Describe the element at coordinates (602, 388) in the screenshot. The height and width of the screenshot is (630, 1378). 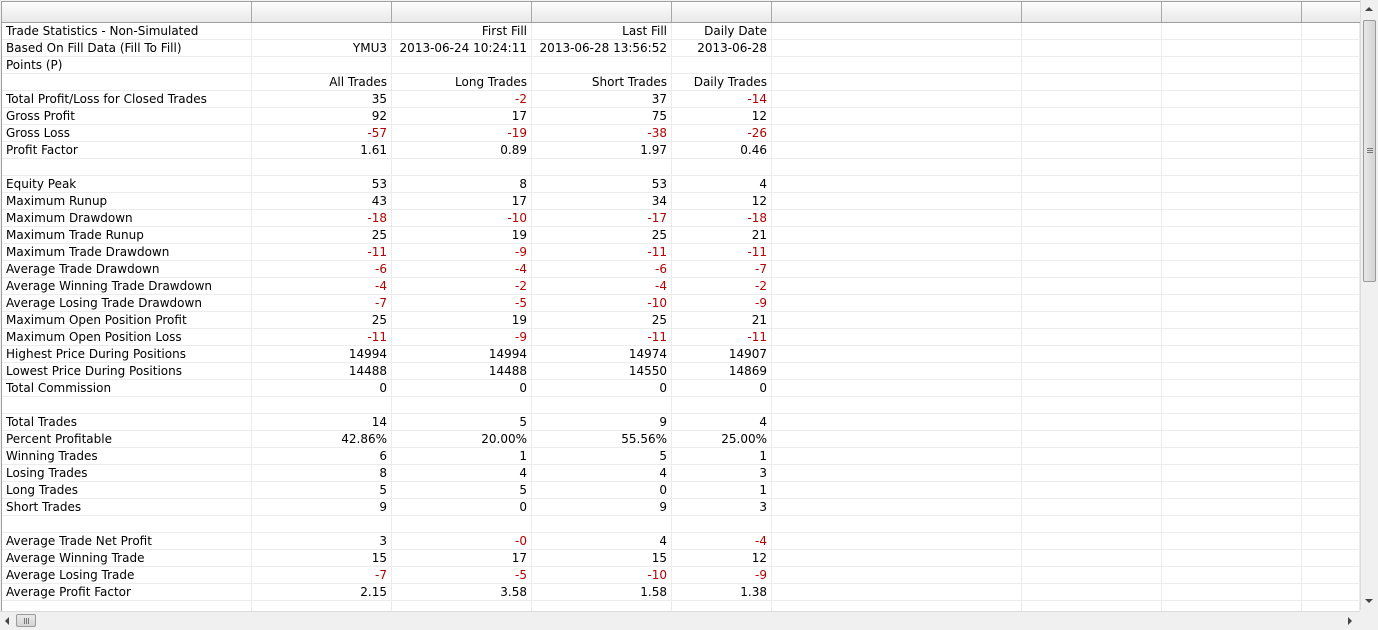
I see `table-cell: 0` at that location.